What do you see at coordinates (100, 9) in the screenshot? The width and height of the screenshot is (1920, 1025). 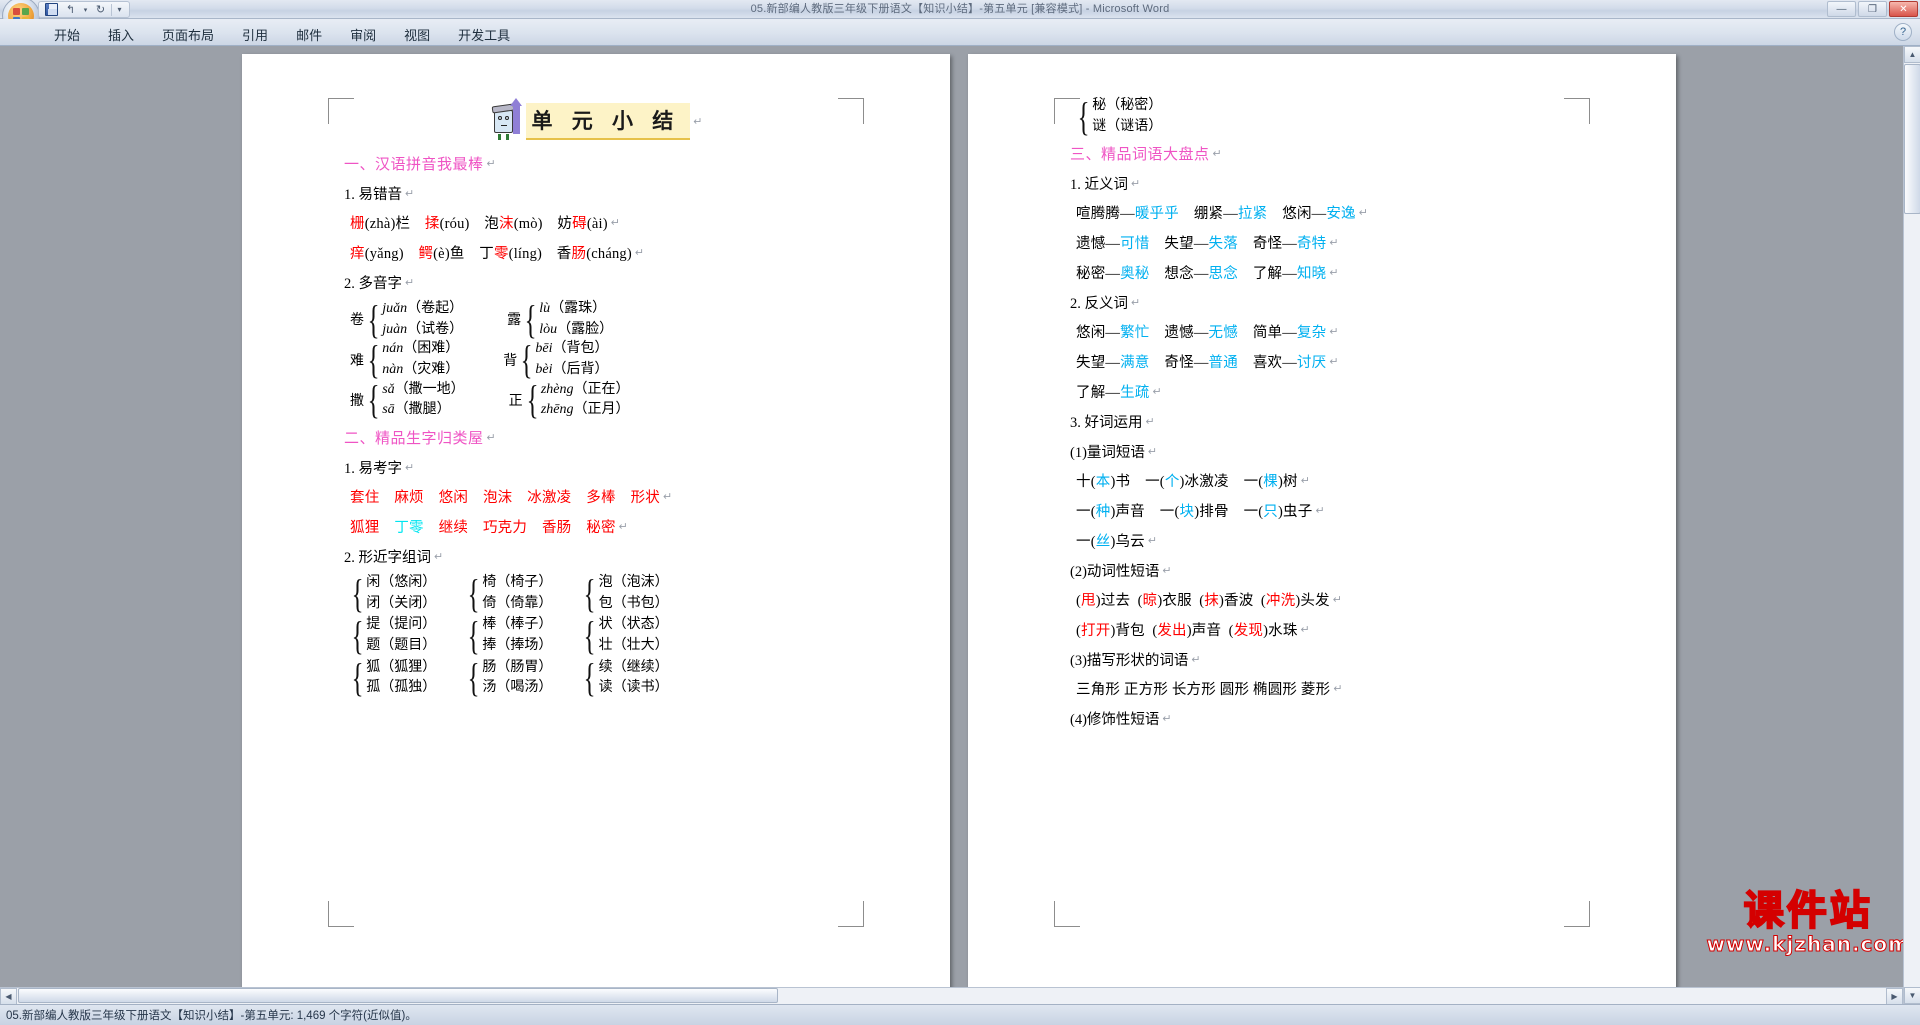 I see `redo-icon: ↻` at bounding box center [100, 9].